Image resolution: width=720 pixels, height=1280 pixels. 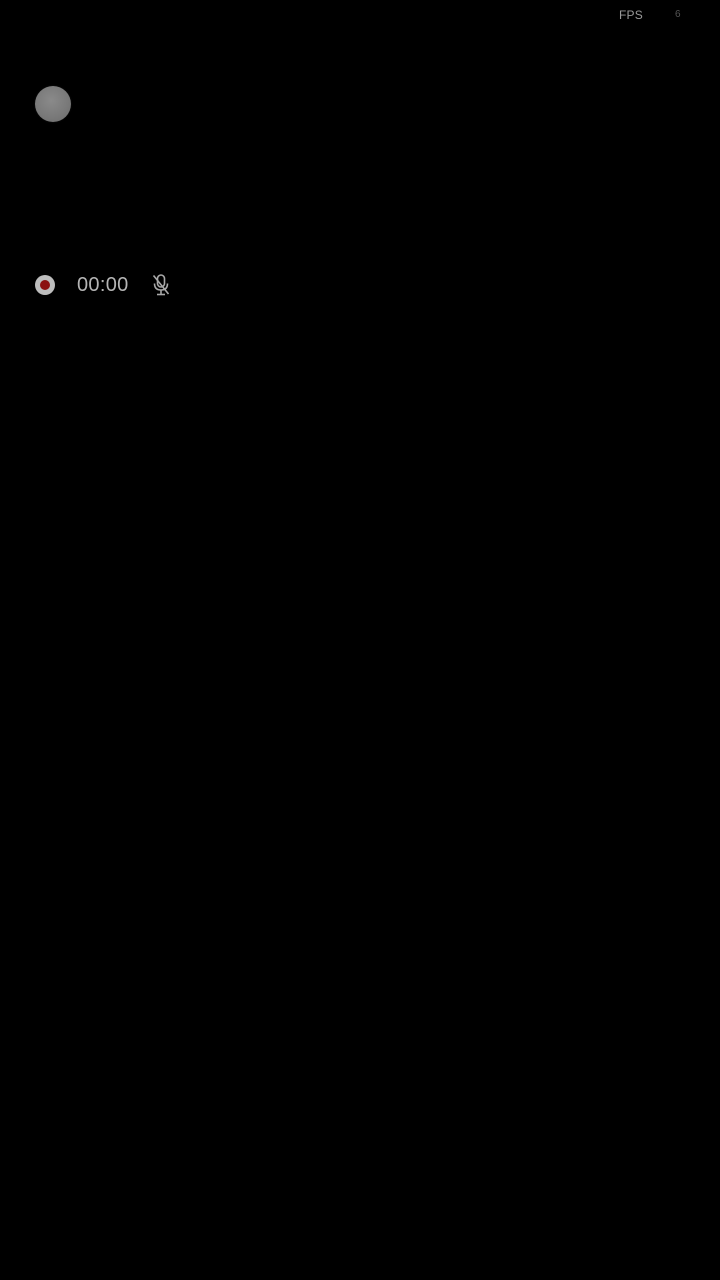 I want to click on fps-overlay: FPS 6, so click(x=664, y=15).